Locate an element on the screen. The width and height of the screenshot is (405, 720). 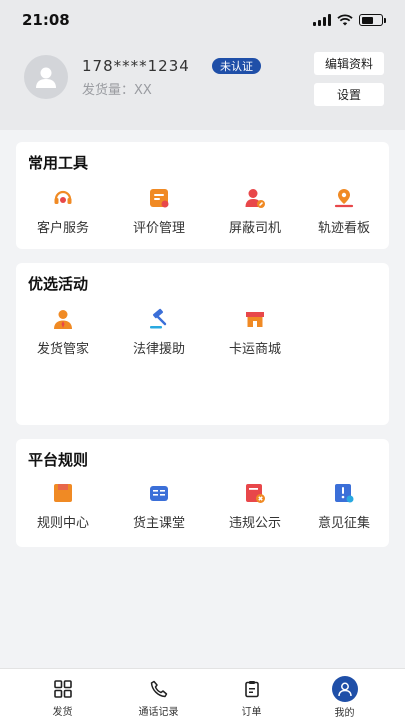
grid-item-customer-service: 客户服务 is located at coordinates (63, 211).